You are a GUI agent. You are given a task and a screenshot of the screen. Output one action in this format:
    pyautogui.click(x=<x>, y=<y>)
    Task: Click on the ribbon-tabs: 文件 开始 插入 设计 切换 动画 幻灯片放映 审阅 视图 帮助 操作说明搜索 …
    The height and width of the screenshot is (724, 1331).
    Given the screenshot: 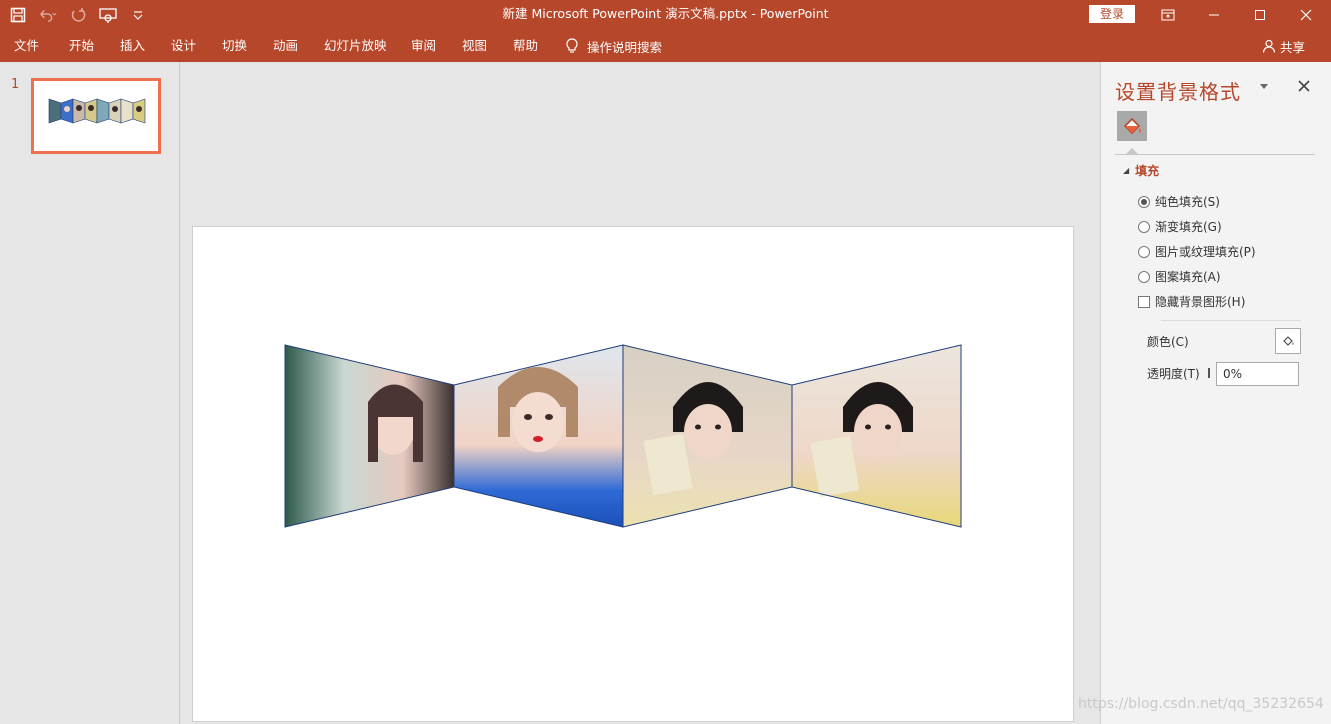 What is the action you would take?
    pyautogui.click(x=665, y=46)
    